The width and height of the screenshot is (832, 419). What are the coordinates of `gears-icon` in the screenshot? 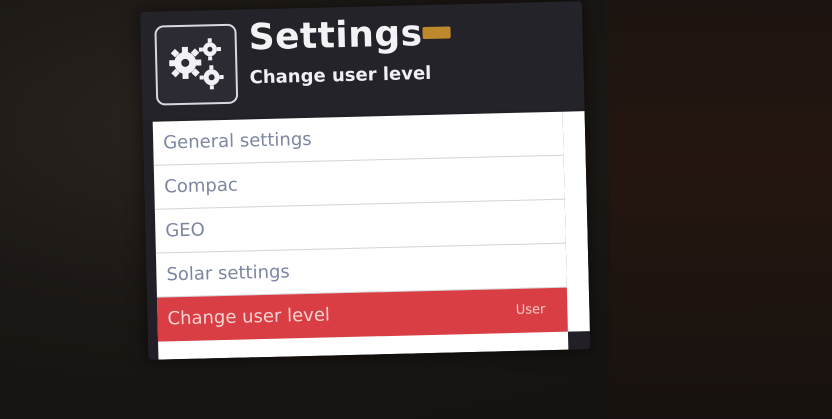 It's located at (196, 64).